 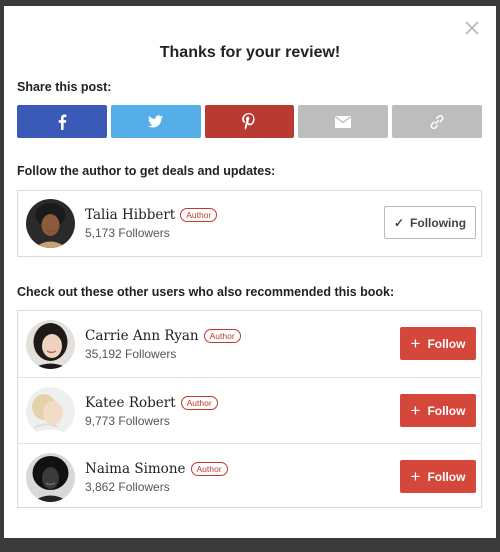 I want to click on facebook-icon, so click(x=62, y=122).